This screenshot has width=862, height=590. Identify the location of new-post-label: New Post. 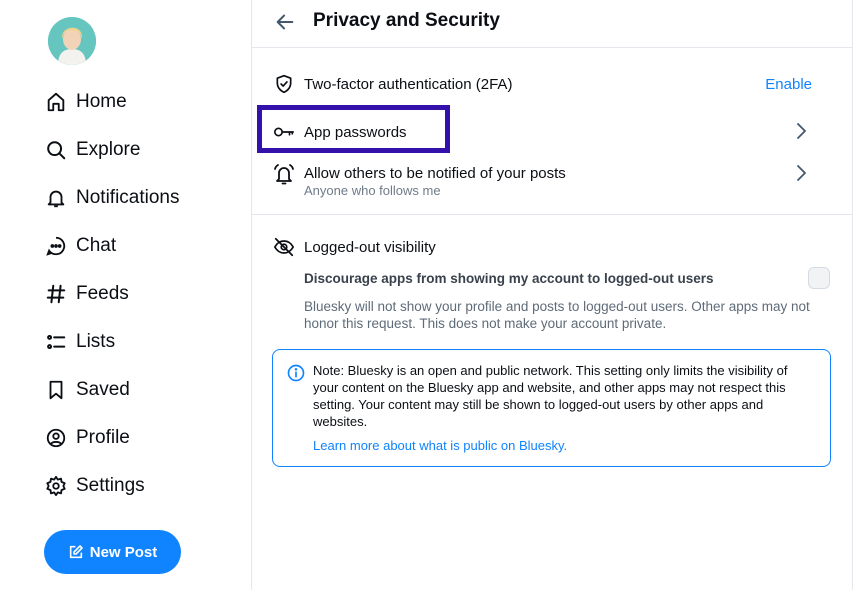
(123, 552).